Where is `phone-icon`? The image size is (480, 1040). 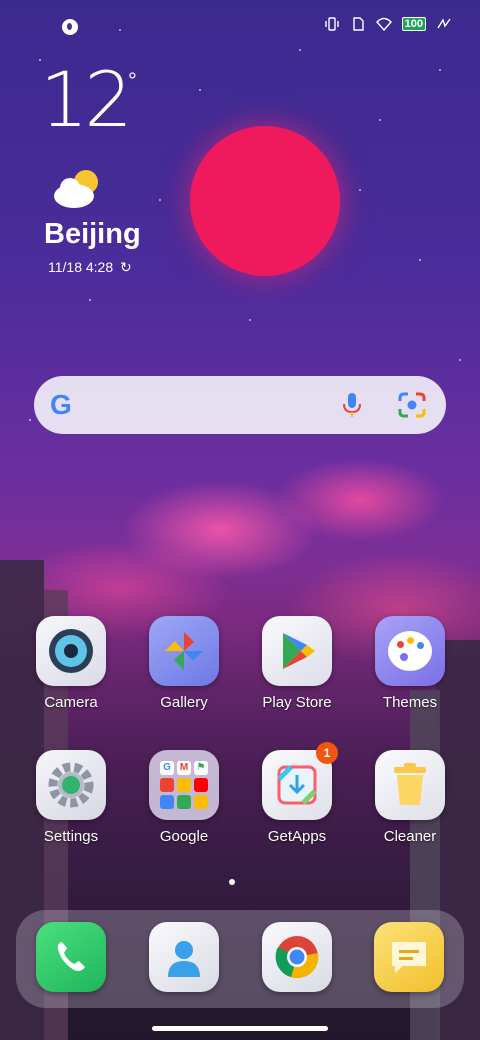
phone-icon is located at coordinates (71, 957).